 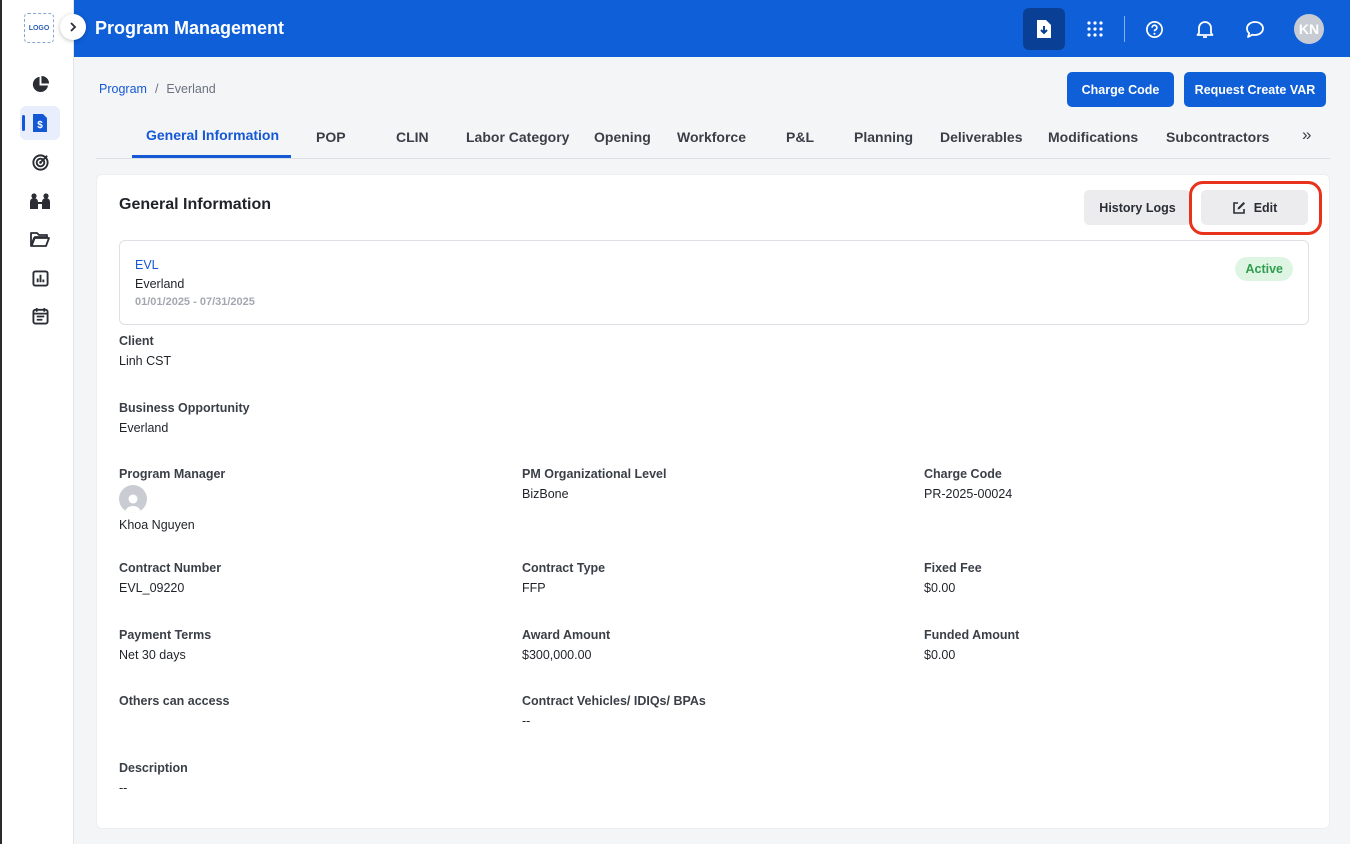 What do you see at coordinates (153, 778) in the screenshot?
I see `field-description: Description --` at bounding box center [153, 778].